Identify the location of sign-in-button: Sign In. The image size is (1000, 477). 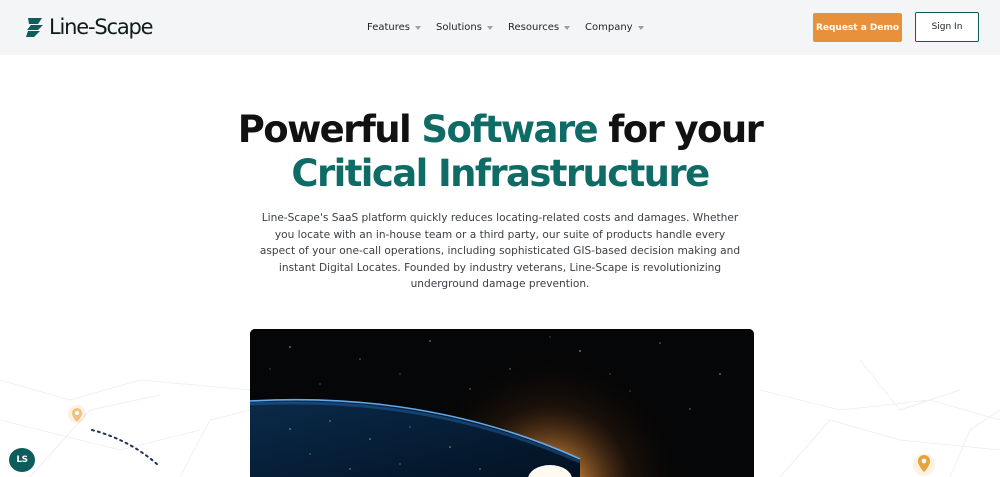
(947, 27).